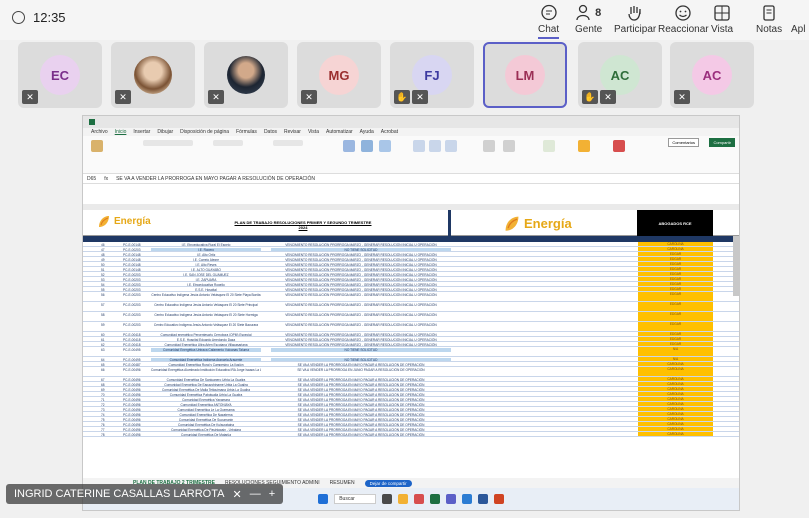 The width and height of the screenshot is (809, 518). Describe the element at coordinates (103, 340) in the screenshot. I see `row-number: 61` at that location.